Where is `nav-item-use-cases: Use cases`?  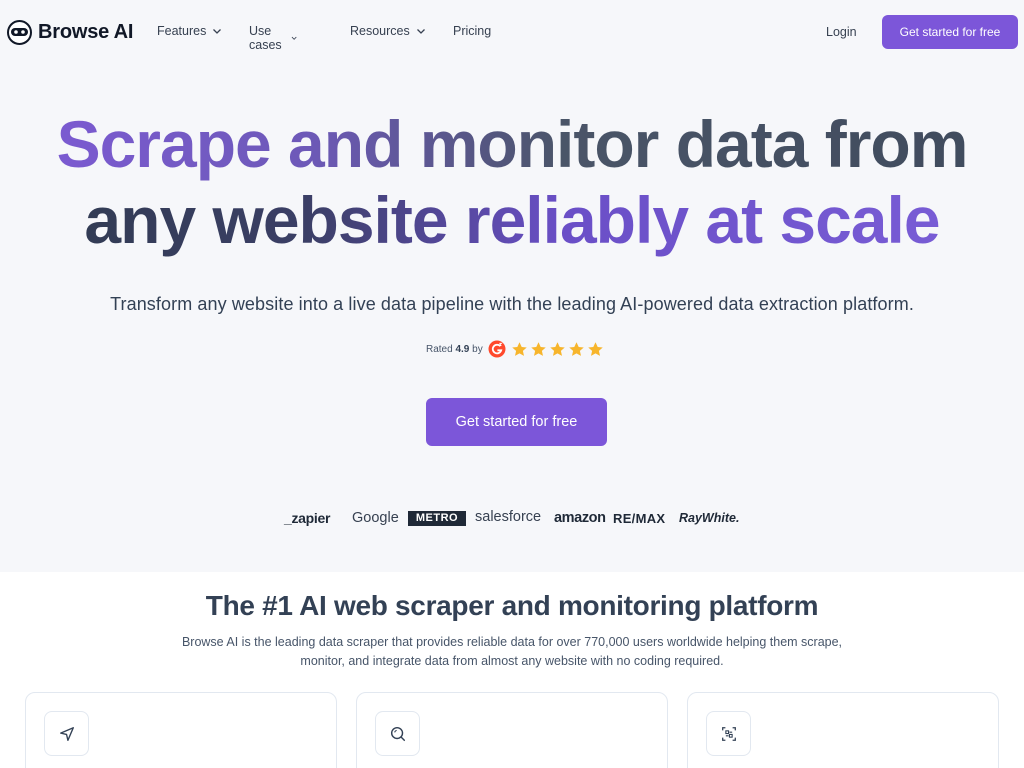 nav-item-use-cases: Use cases is located at coordinates (273, 38).